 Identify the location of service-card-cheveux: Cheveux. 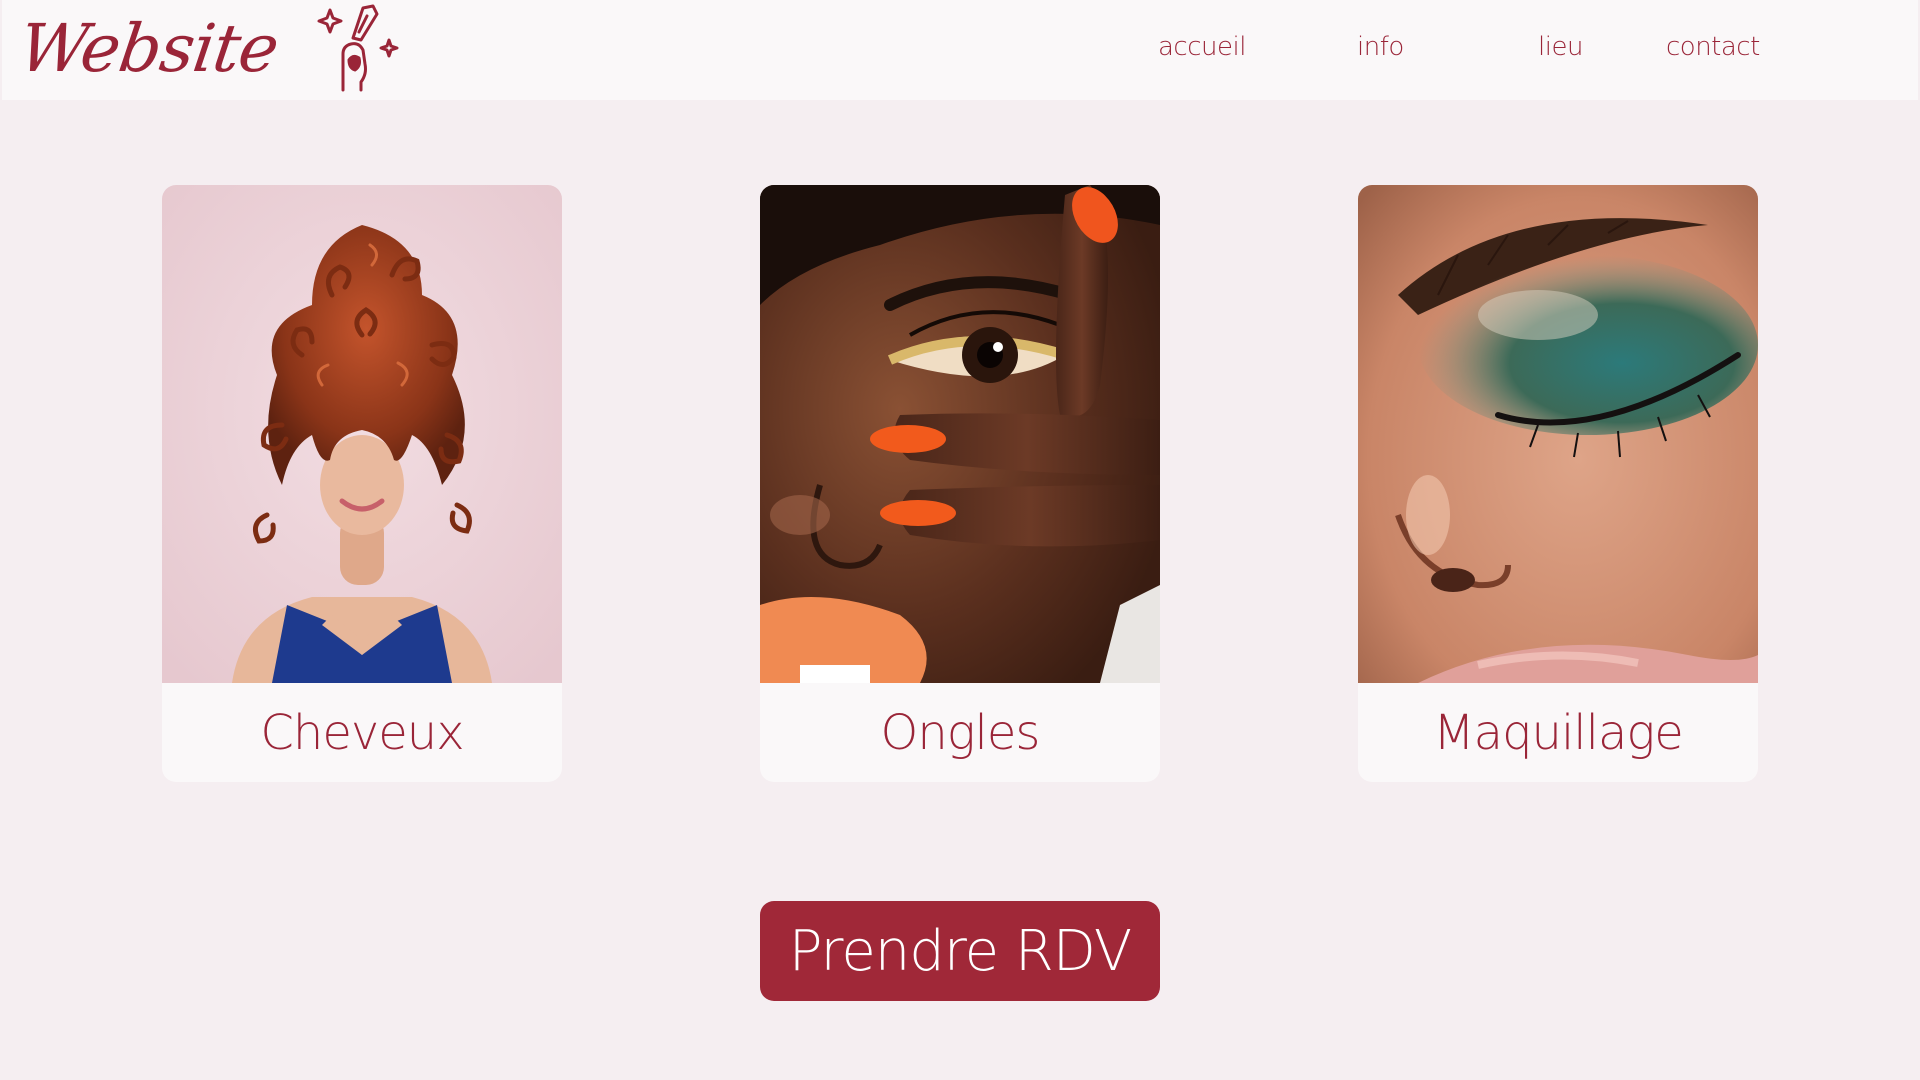
(362, 483).